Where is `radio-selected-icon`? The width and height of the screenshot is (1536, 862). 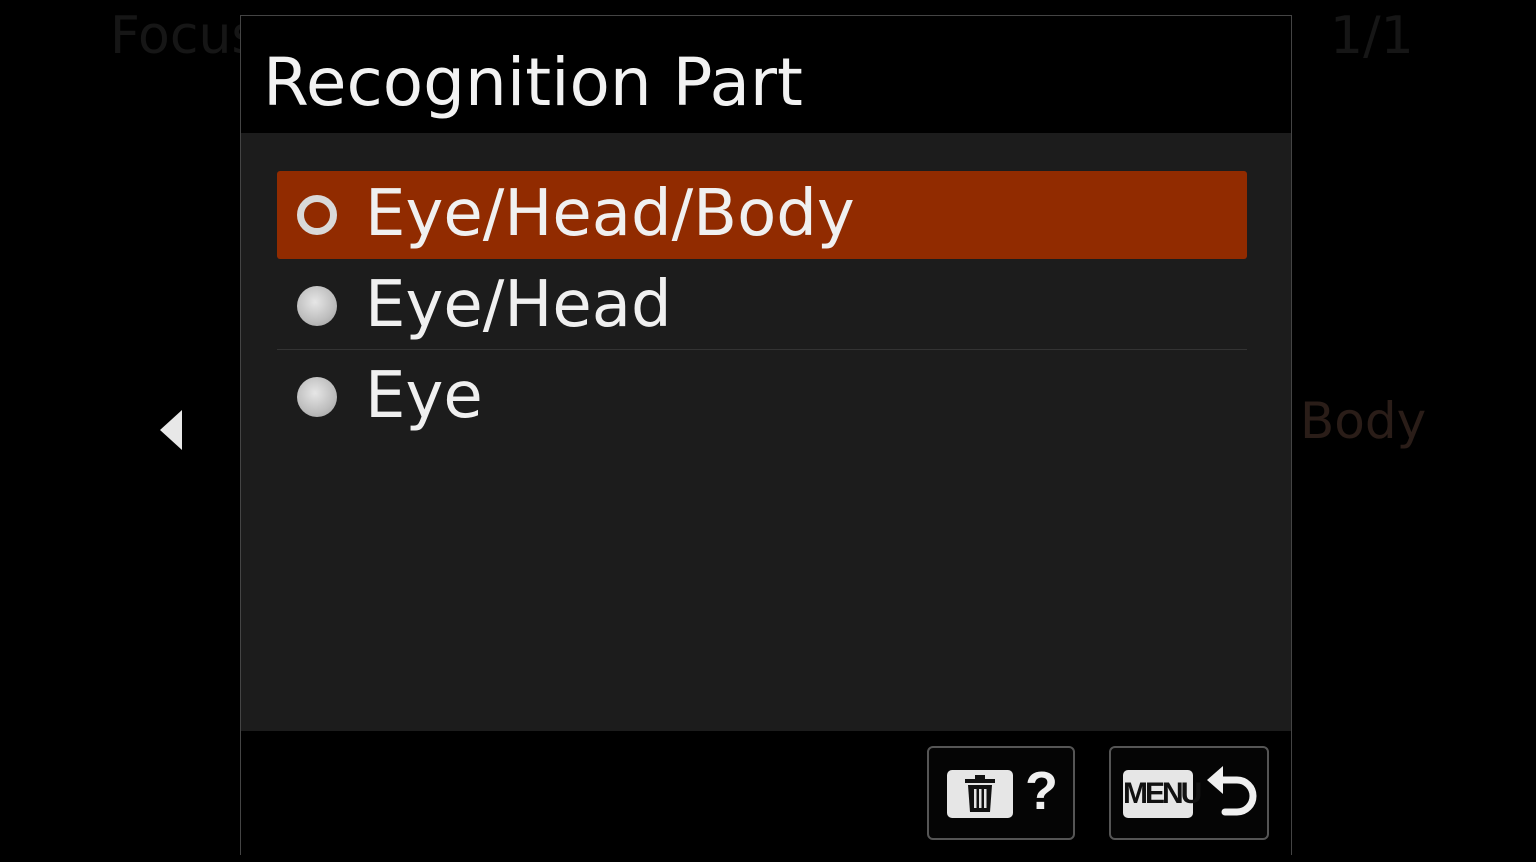 radio-selected-icon is located at coordinates (317, 215).